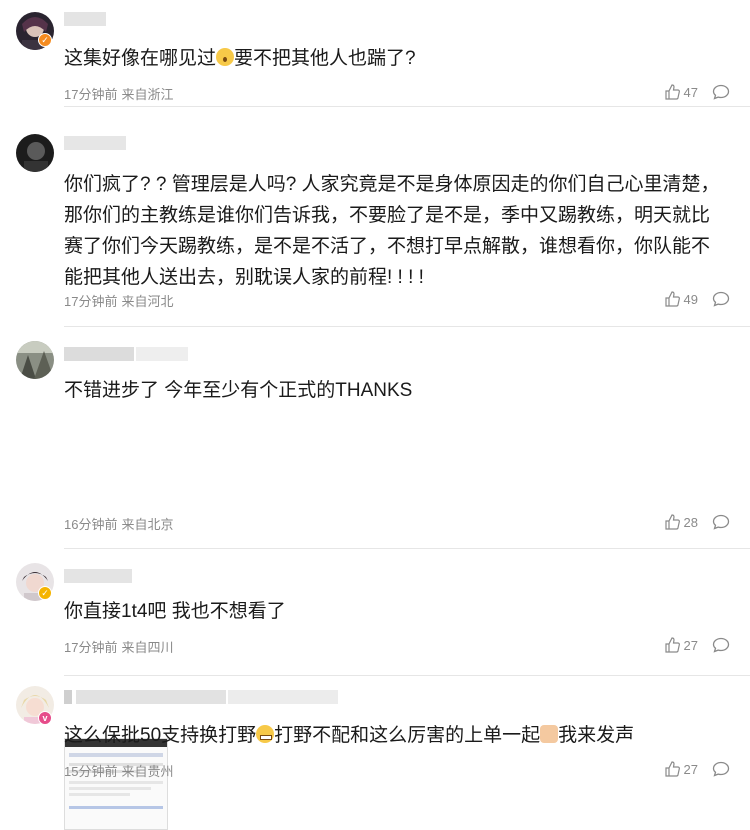 The height and width of the screenshot is (830, 750). Describe the element at coordinates (147, 94) in the screenshot. I see `location: 来自浙江` at that location.